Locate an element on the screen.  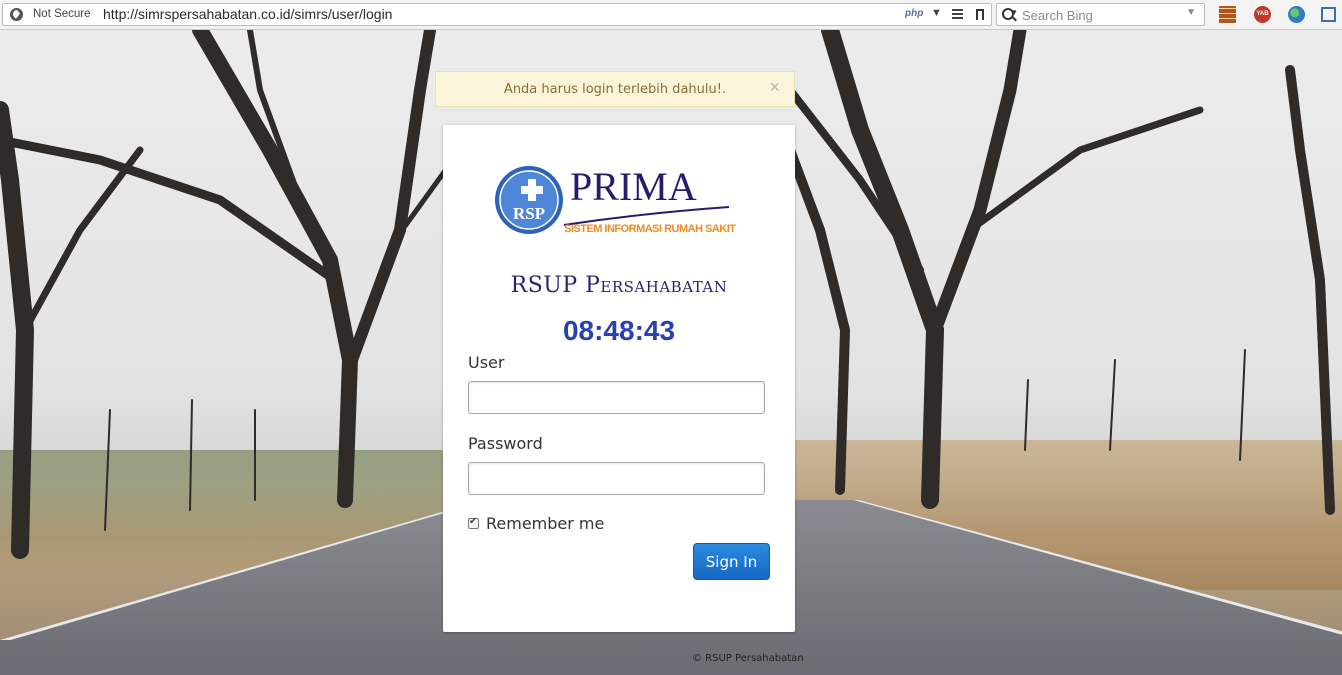
password-input is located at coordinates (616, 478).